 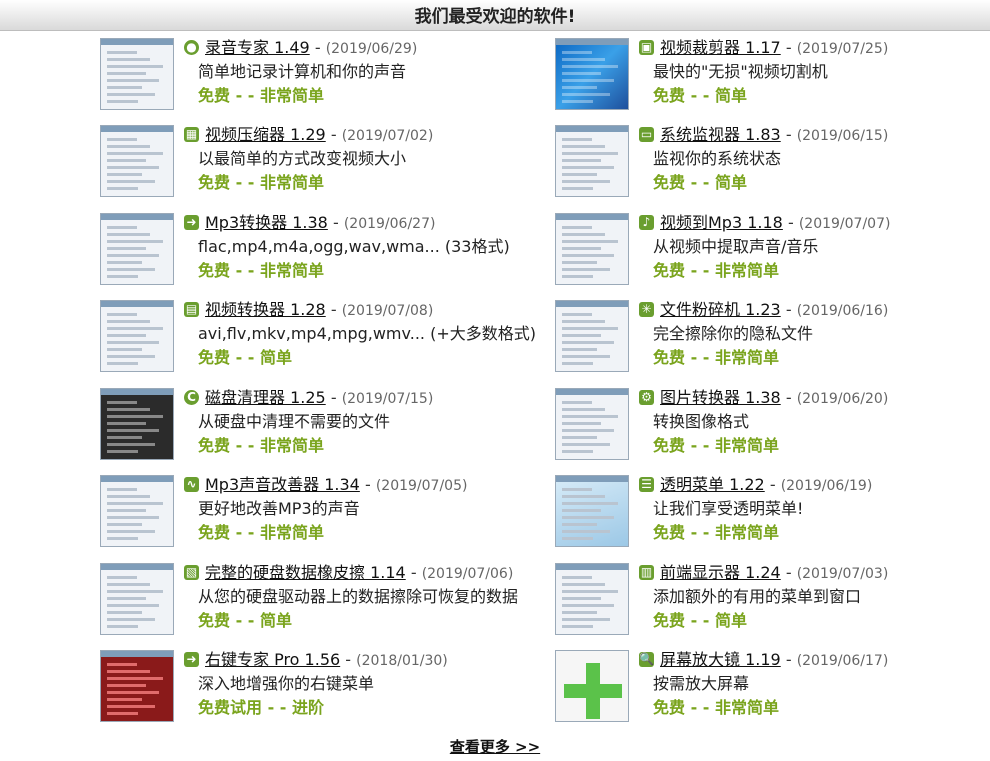 I want to click on image-convert-icon: ⚙, so click(x=646, y=397).